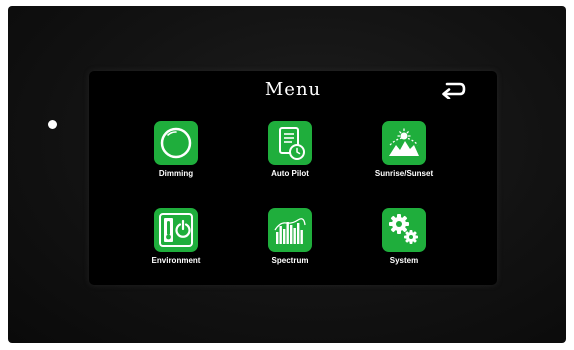 This screenshot has height=350, width=574. Describe the element at coordinates (404, 230) in the screenshot. I see `system-gears-icon` at that location.